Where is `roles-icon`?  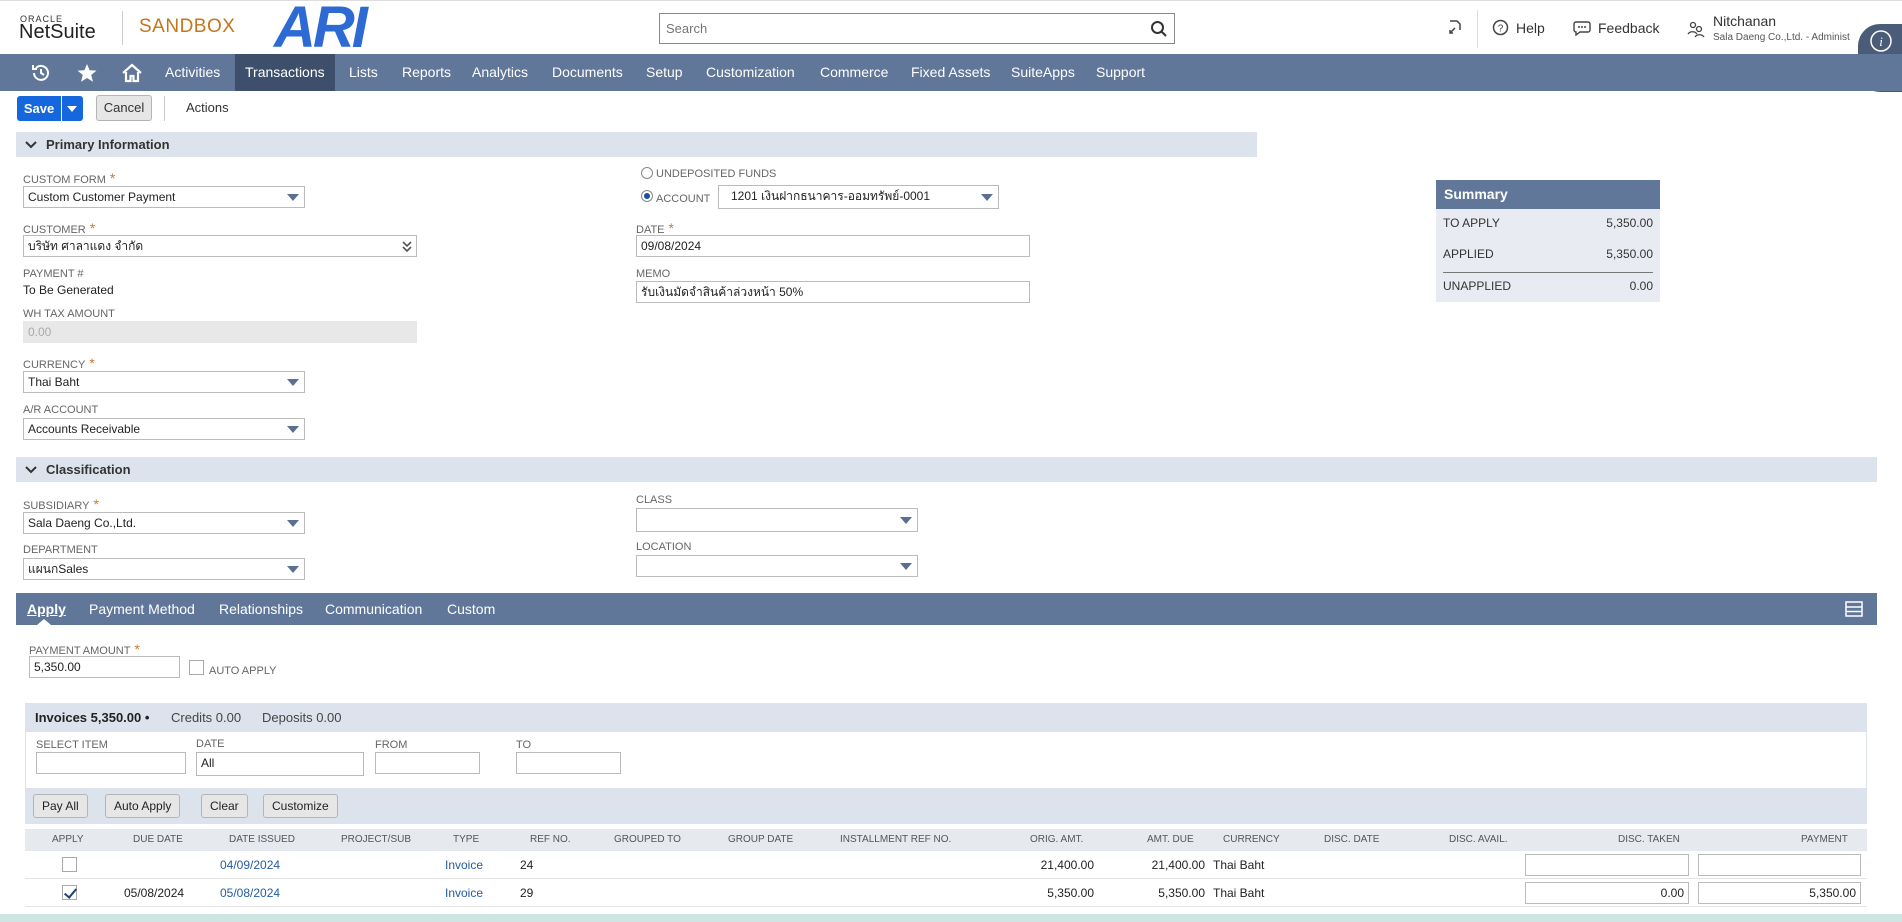 roles-icon is located at coordinates (1696, 29).